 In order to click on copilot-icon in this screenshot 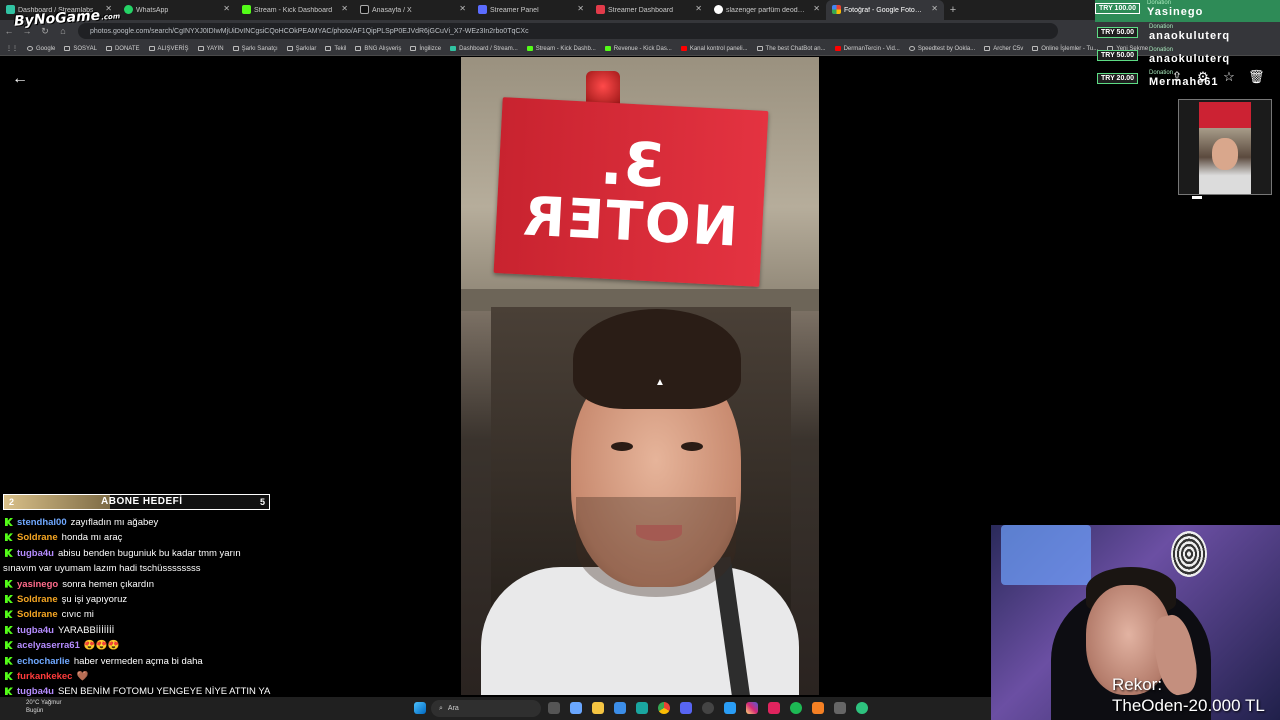, I will do `click(576, 708)`.